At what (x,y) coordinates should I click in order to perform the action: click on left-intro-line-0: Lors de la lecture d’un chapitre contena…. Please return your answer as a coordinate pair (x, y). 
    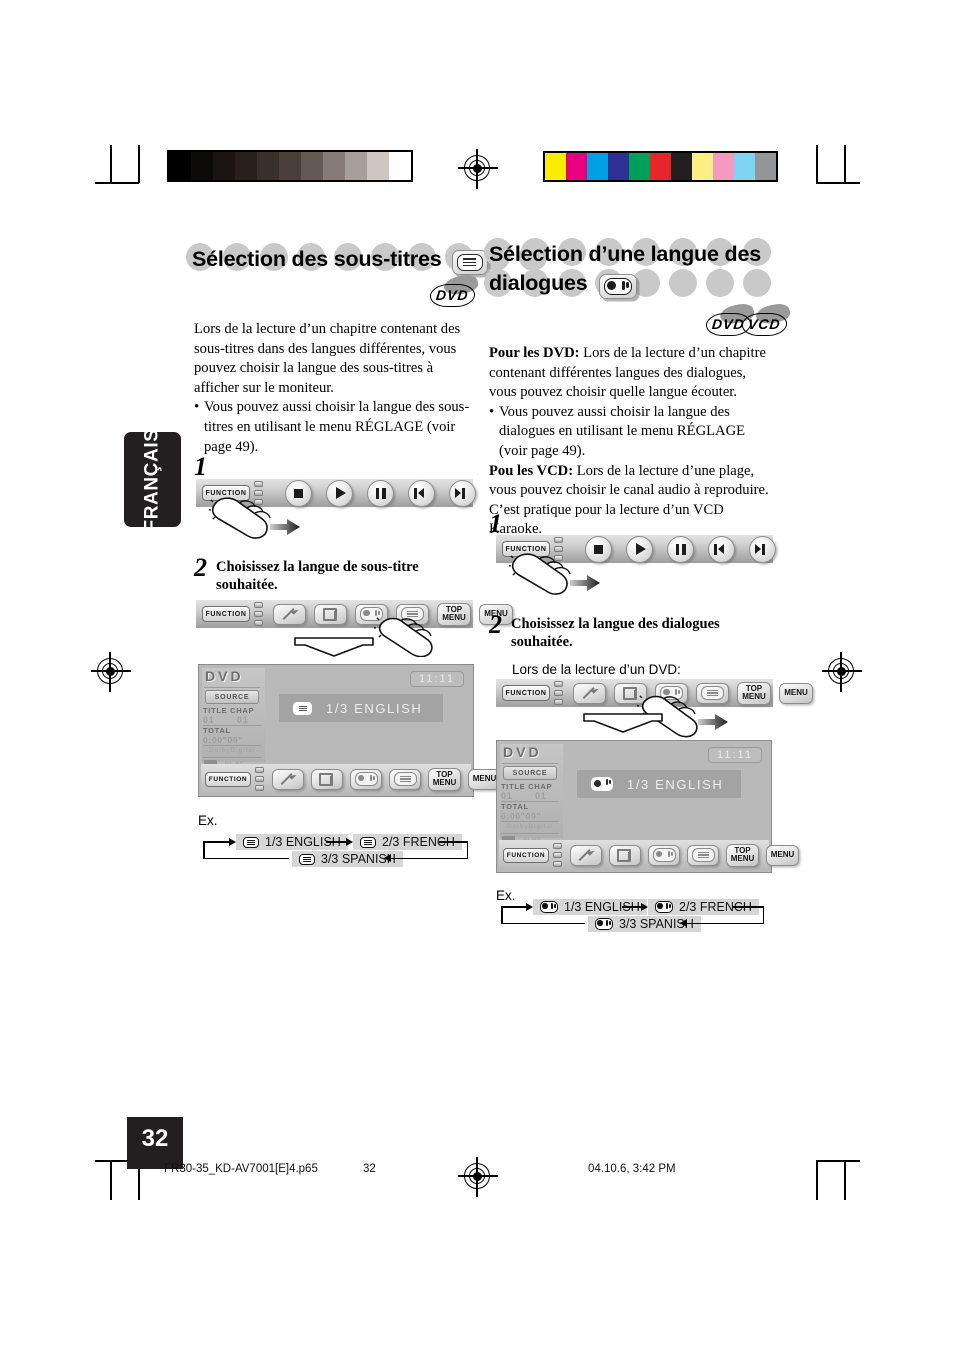
    Looking at the image, I should click on (327, 329).